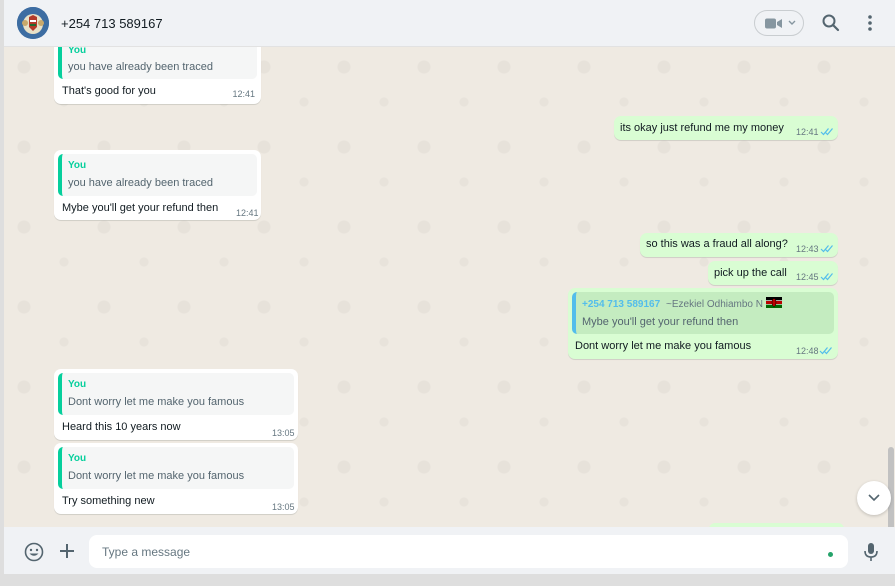 This screenshot has height=586, width=895. I want to click on message-bubble-outgoing: so this was a fraud all along? 12:43, so click(739, 245).